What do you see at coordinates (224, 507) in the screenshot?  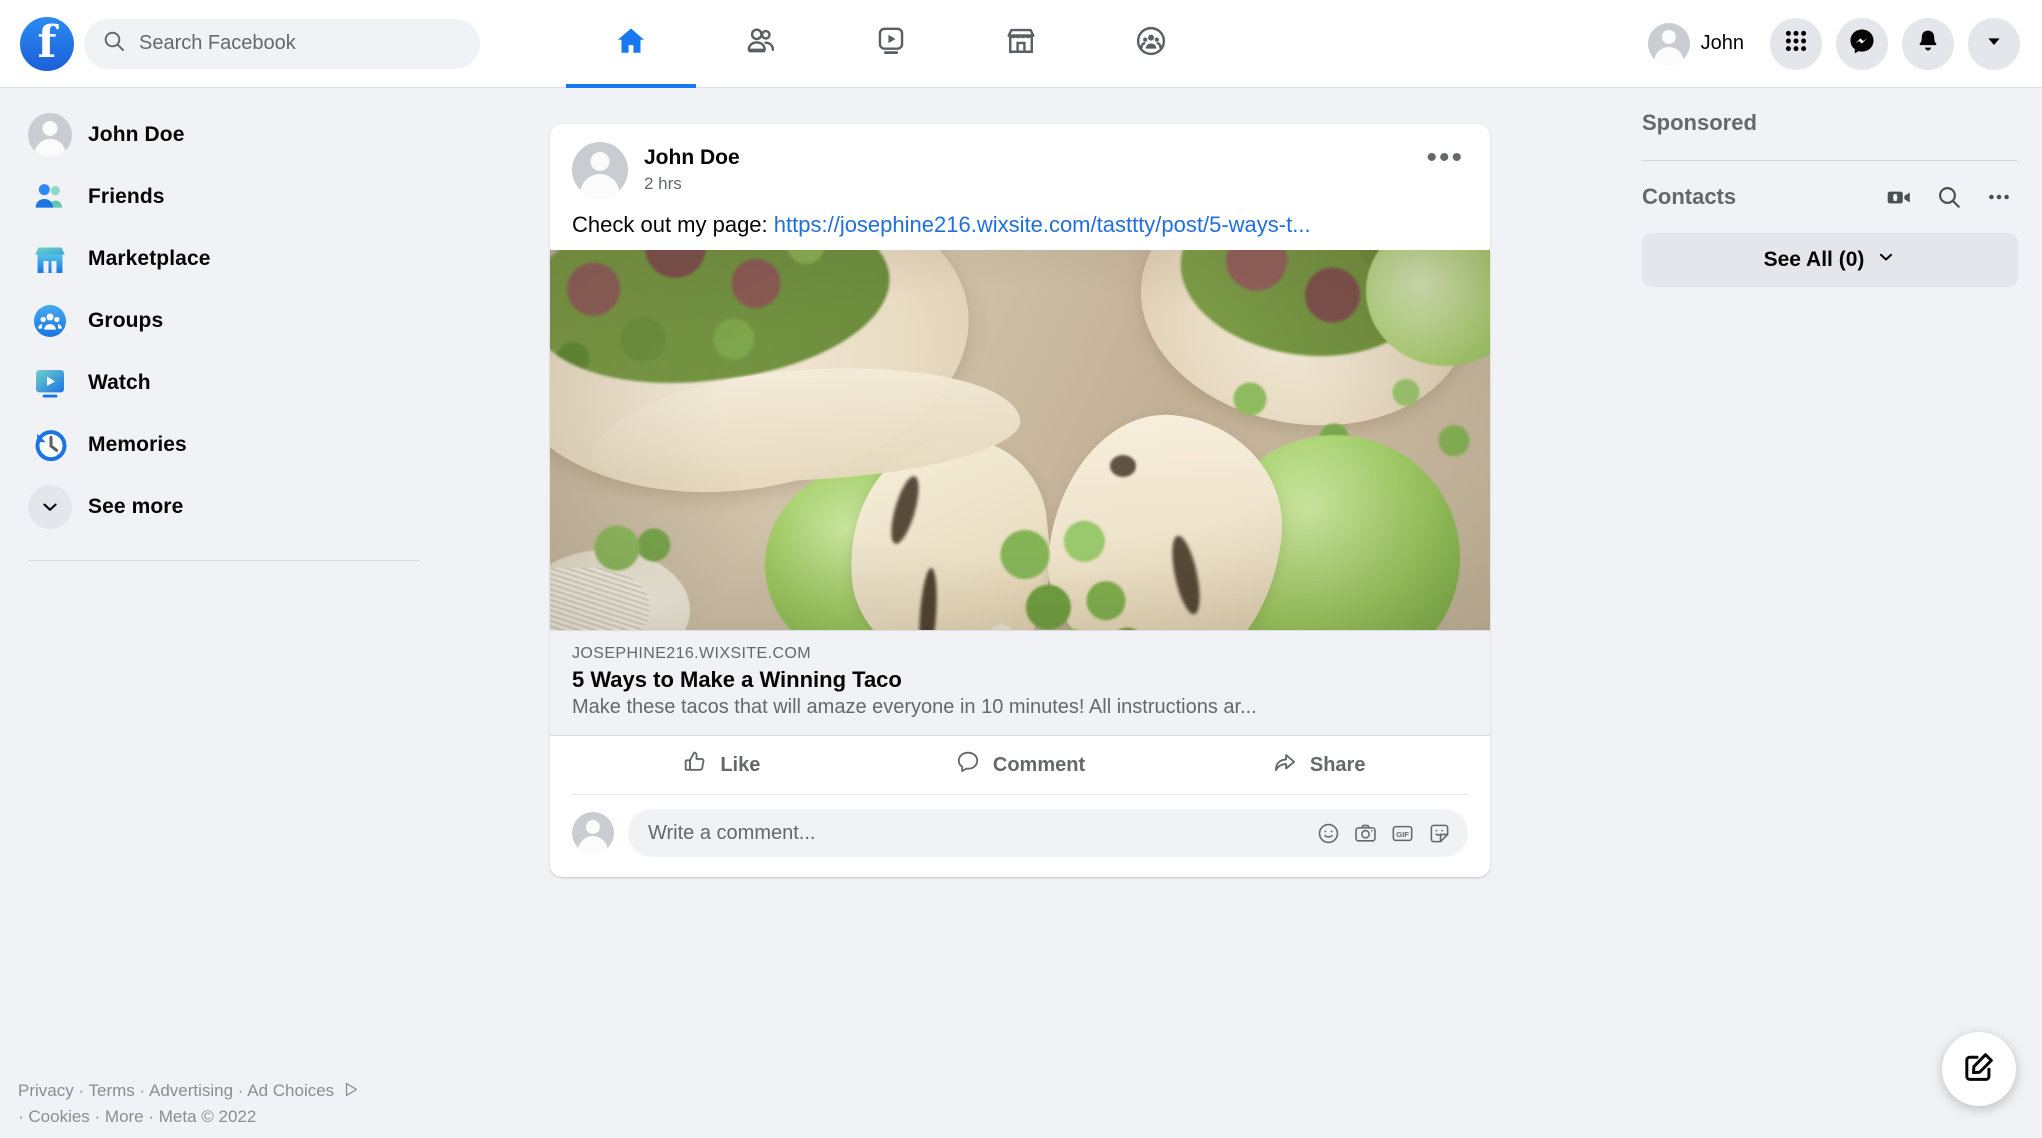 I see `sidebar-item-see-more: See more` at bounding box center [224, 507].